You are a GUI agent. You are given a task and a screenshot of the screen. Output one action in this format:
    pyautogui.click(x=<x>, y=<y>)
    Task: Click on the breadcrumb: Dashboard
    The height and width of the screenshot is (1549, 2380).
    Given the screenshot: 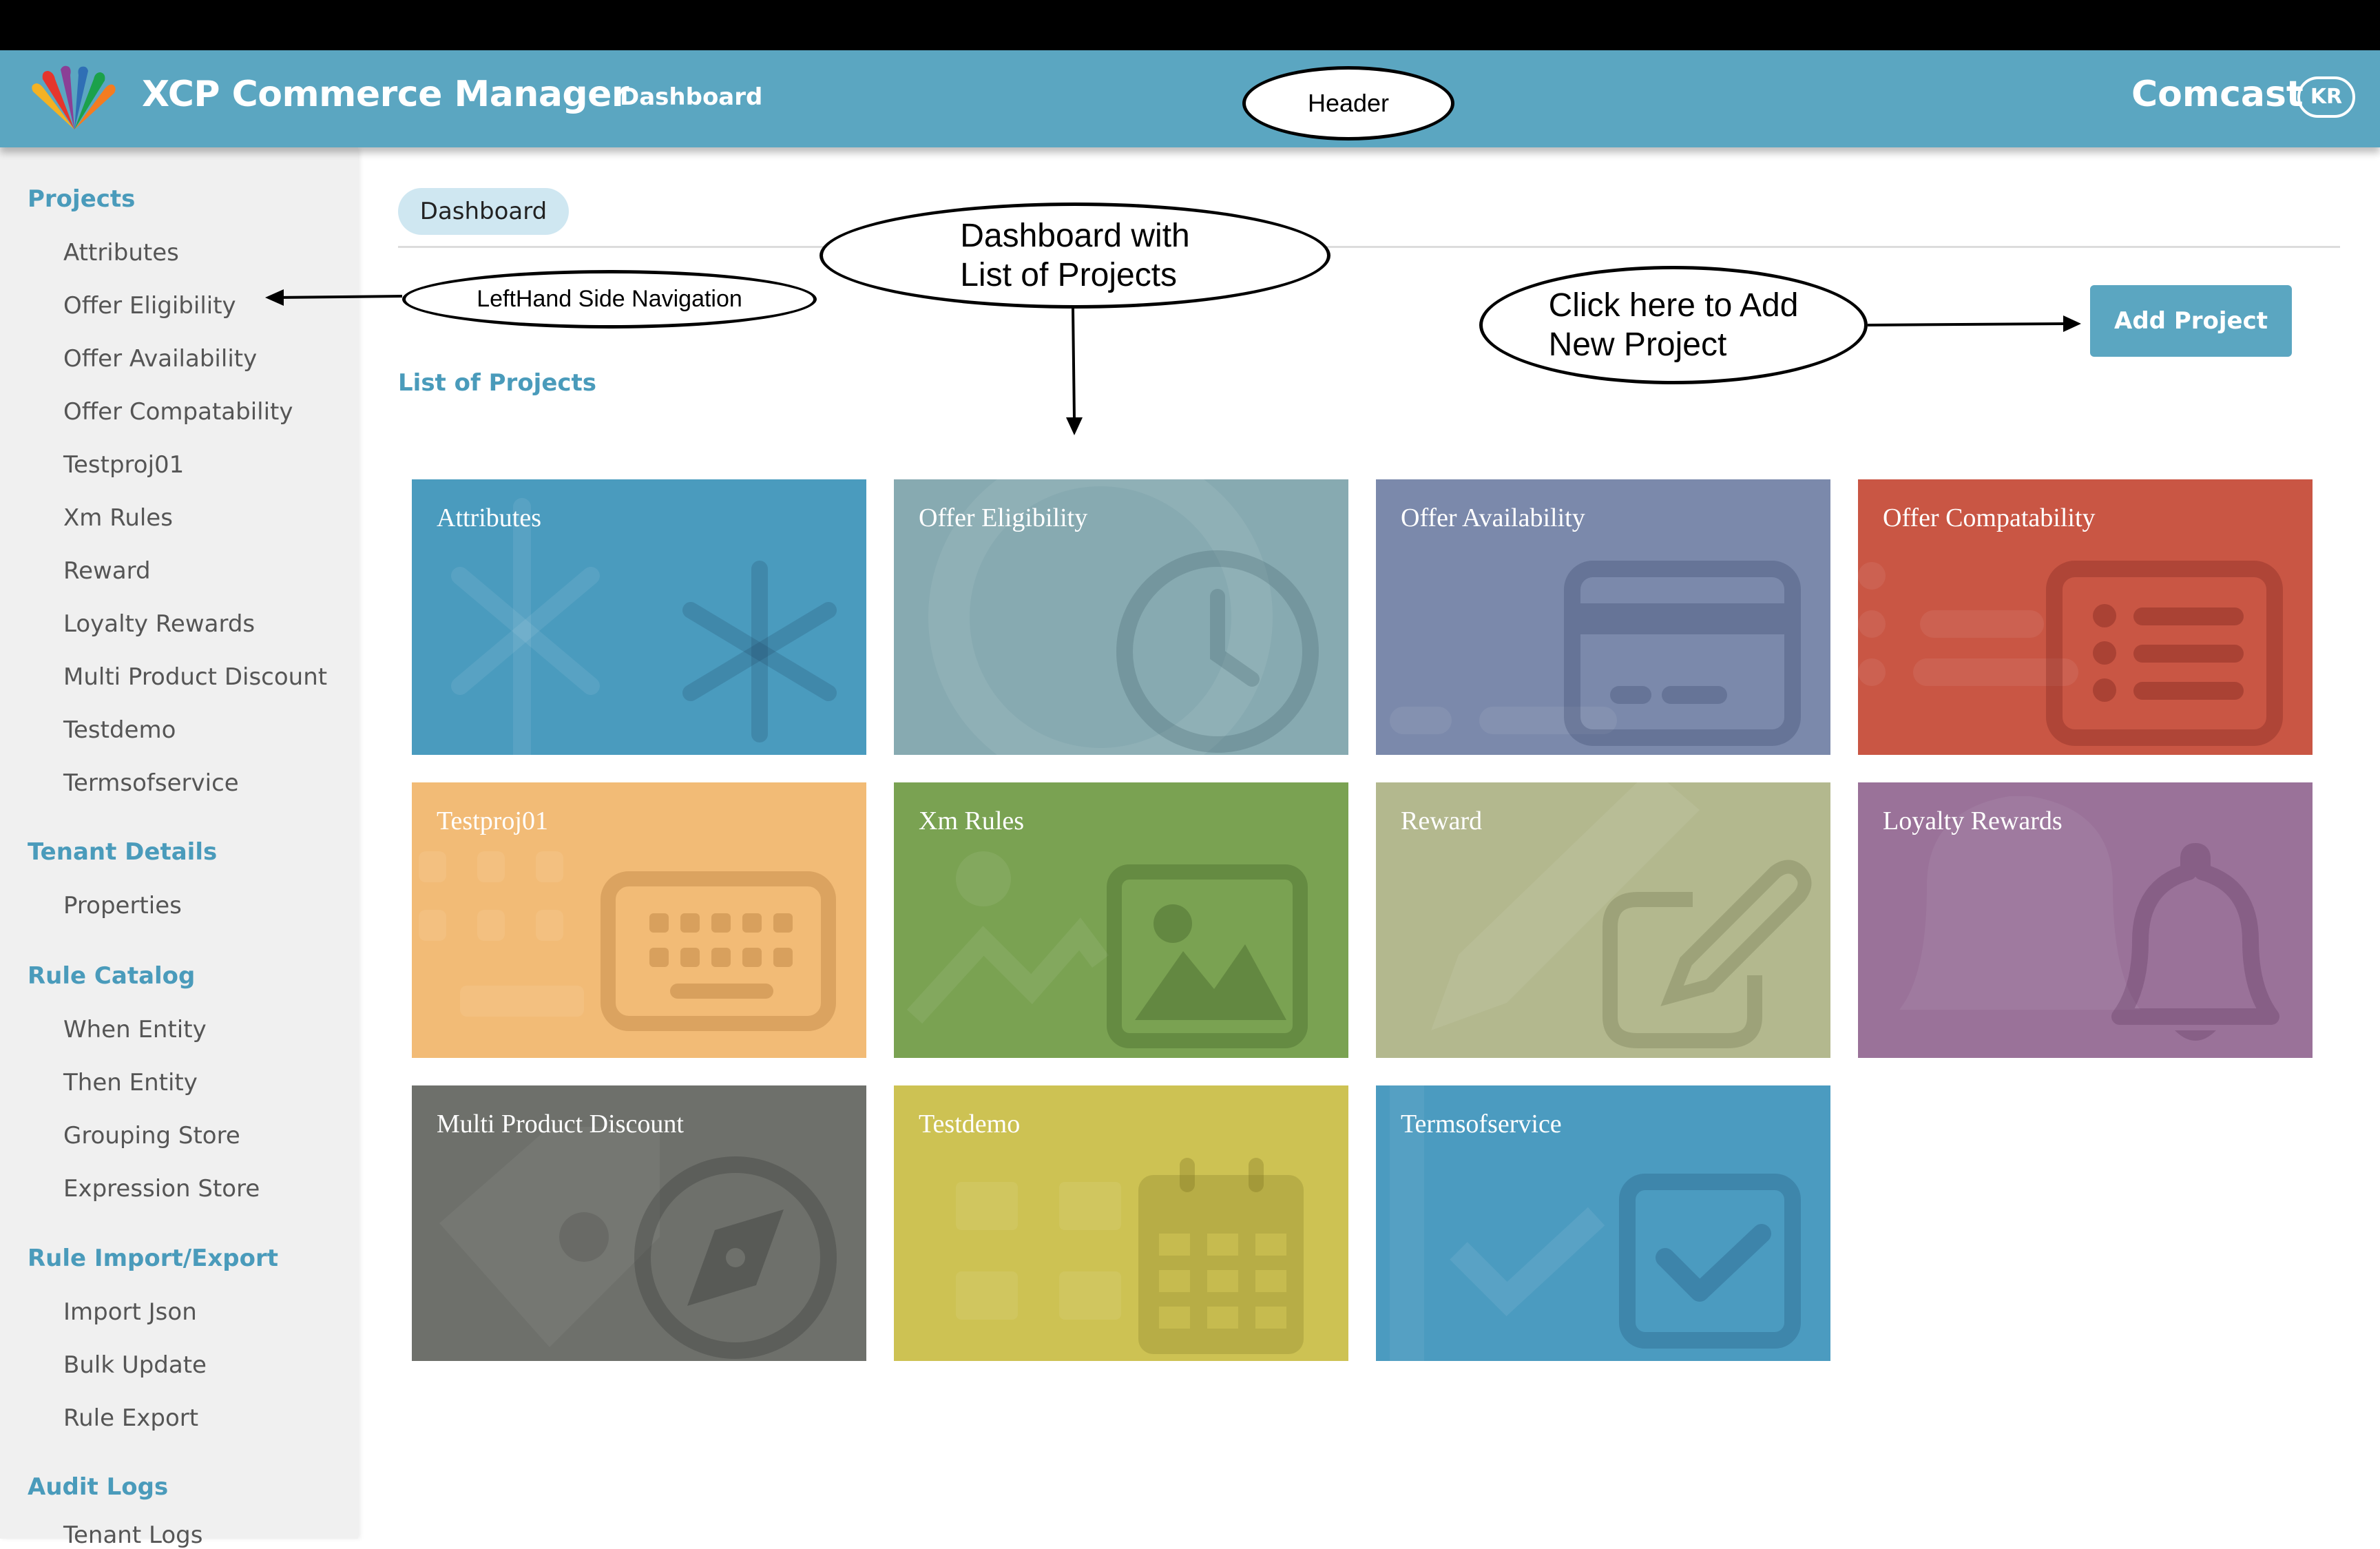 What is the action you would take?
    pyautogui.click(x=483, y=211)
    